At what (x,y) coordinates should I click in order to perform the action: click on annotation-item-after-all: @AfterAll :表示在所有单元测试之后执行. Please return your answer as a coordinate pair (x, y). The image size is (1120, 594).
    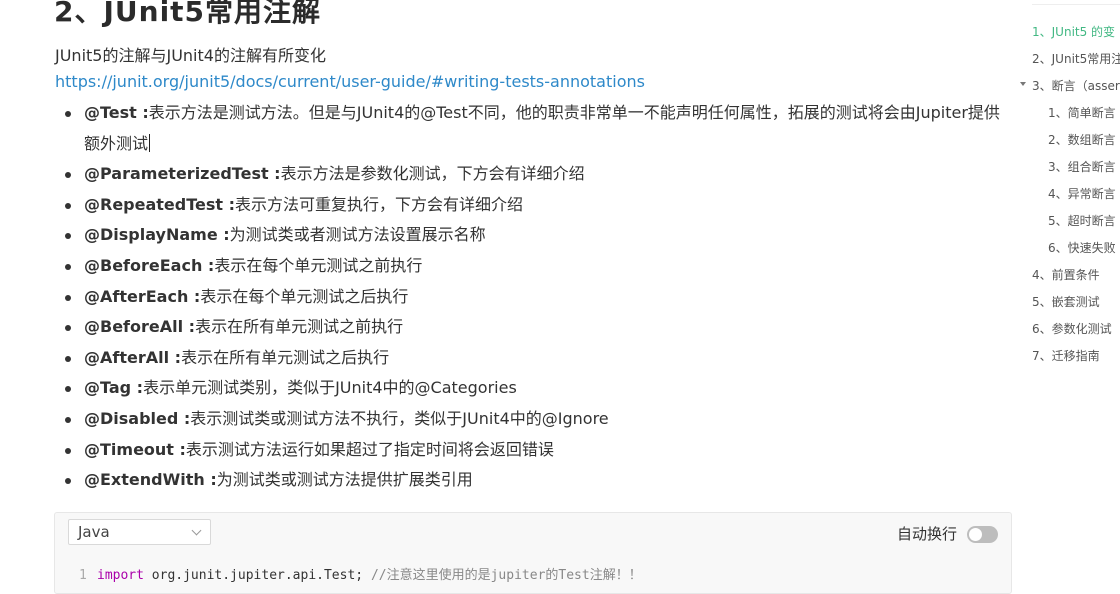
    Looking at the image, I should click on (536, 358).